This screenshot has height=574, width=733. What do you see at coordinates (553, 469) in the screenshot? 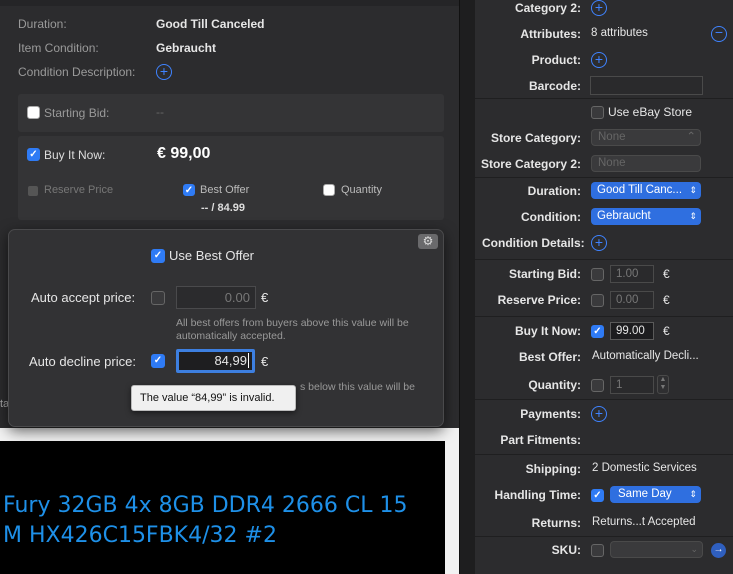
I see `shipping-label: Shipping:` at bounding box center [553, 469].